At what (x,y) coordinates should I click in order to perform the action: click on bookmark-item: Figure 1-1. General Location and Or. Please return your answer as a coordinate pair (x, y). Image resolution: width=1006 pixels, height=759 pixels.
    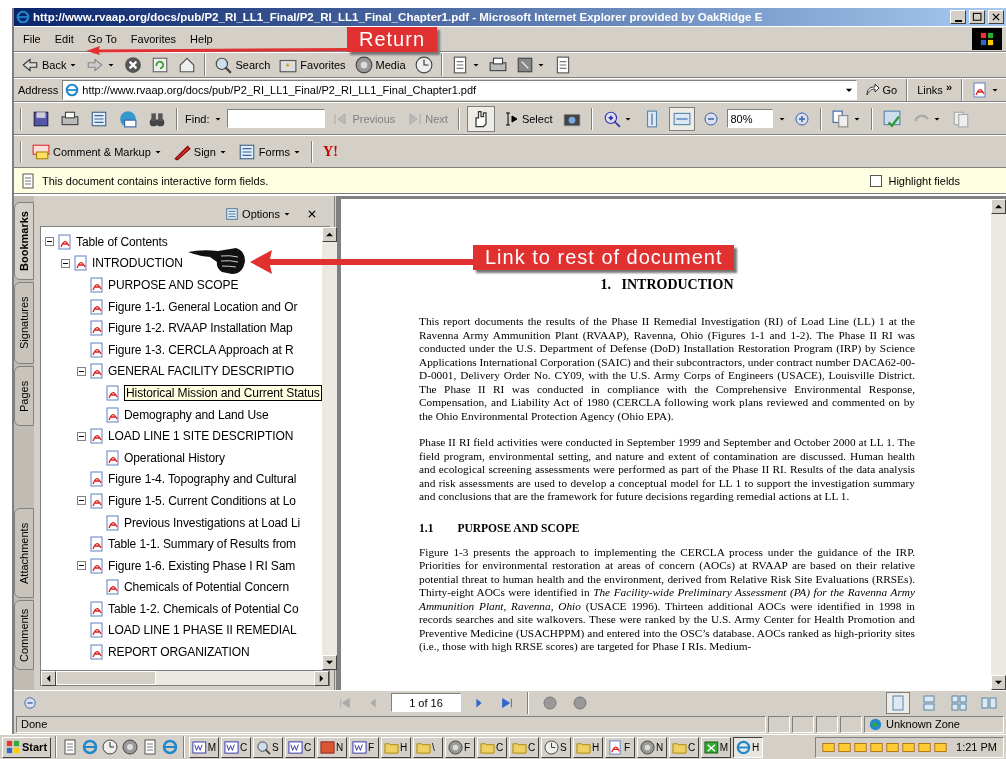
    Looking at the image, I should click on (203, 306).